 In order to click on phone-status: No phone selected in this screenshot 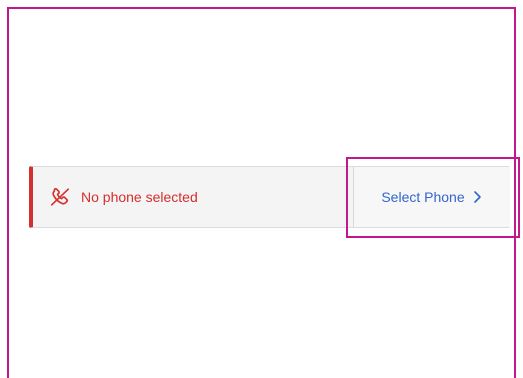, I will do `click(123, 197)`.